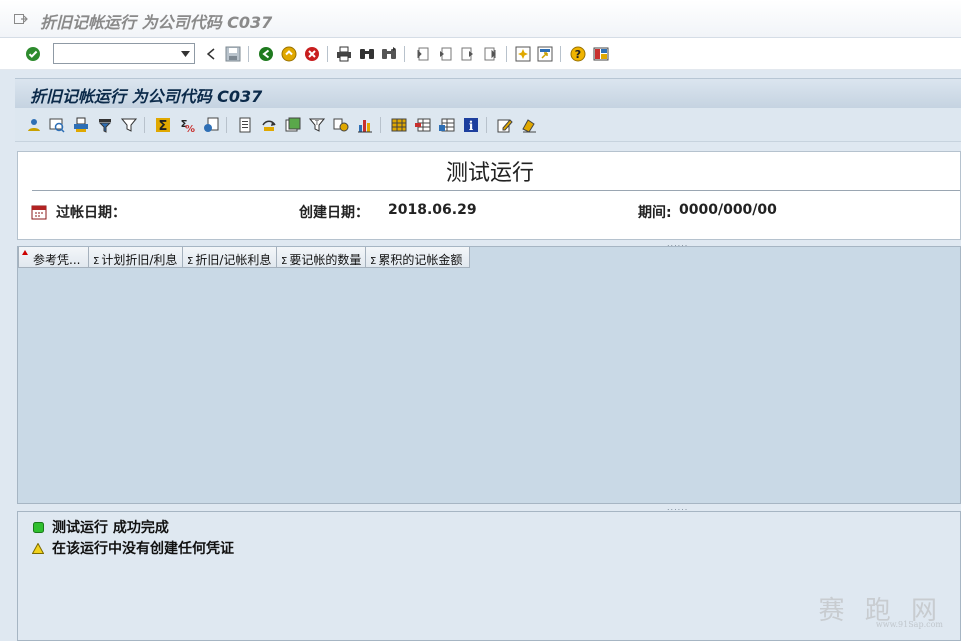 This screenshot has height=641, width=961. I want to click on command-input, so click(117, 53).